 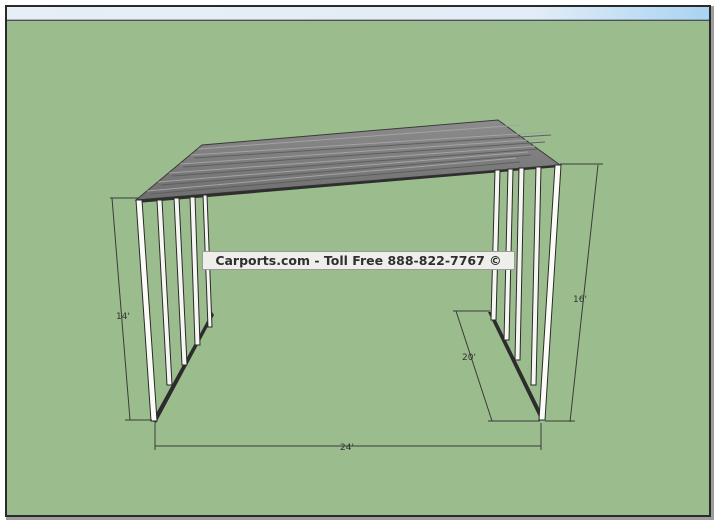 I want to click on watermark-text: Carports.com - Toll Free 888-822-7767 ©, so click(x=358, y=260).